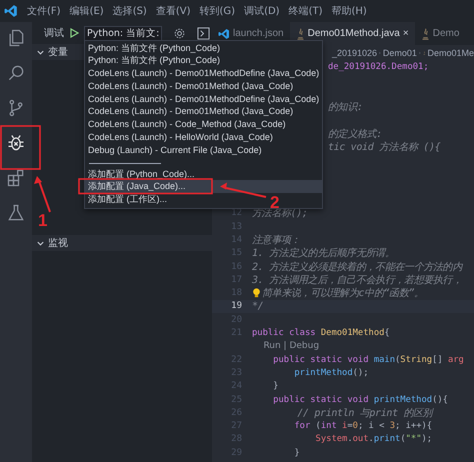 This screenshot has height=462, width=474. I want to click on search-icon, so click(16, 73).